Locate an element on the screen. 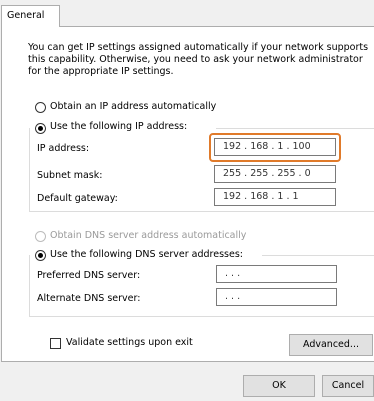 This screenshot has height=401, width=374. dns-group-left-line is located at coordinates (29, 285).